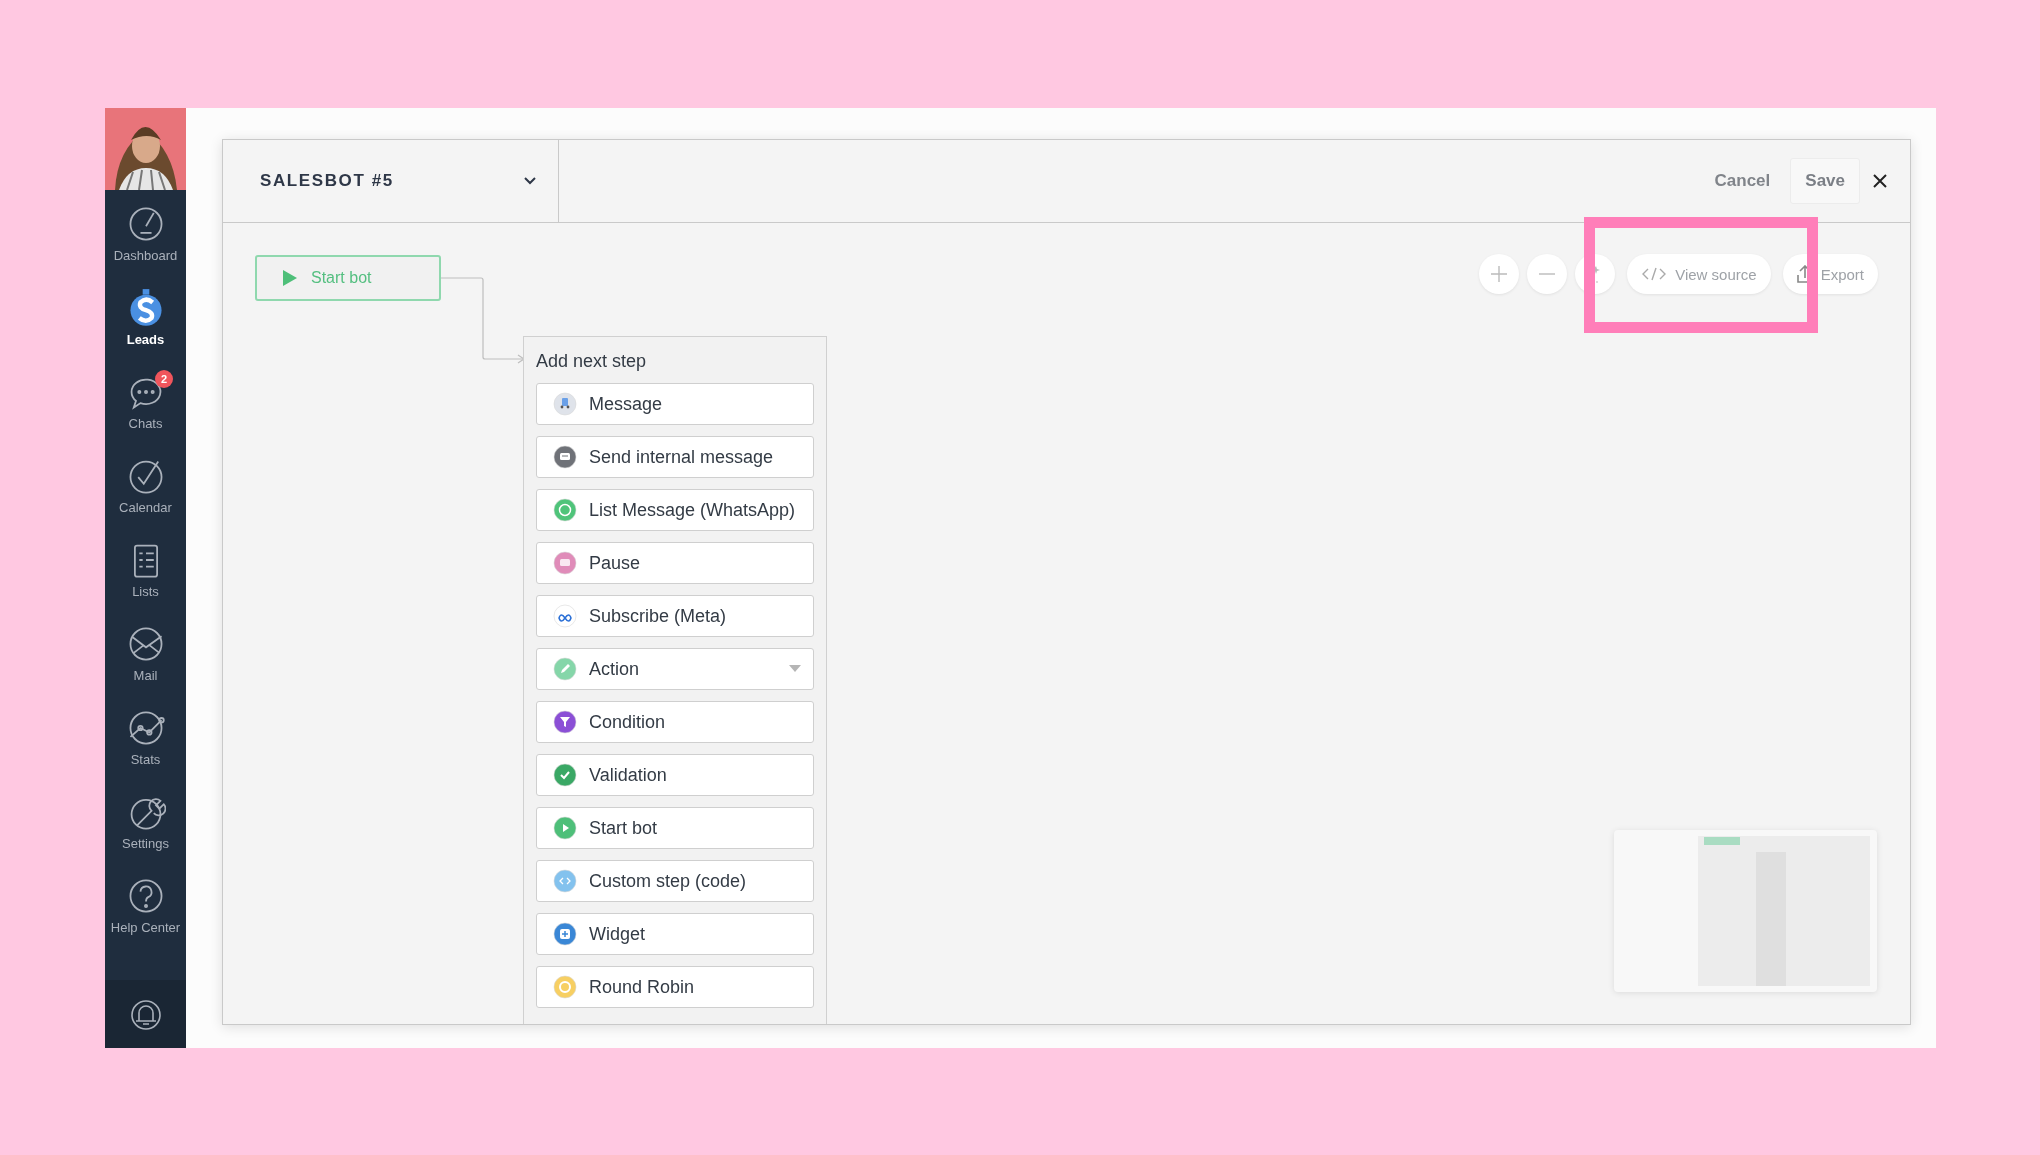 The image size is (2040, 1155). Describe the element at coordinates (145, 914) in the screenshot. I see `nav-item: Help Center` at that location.